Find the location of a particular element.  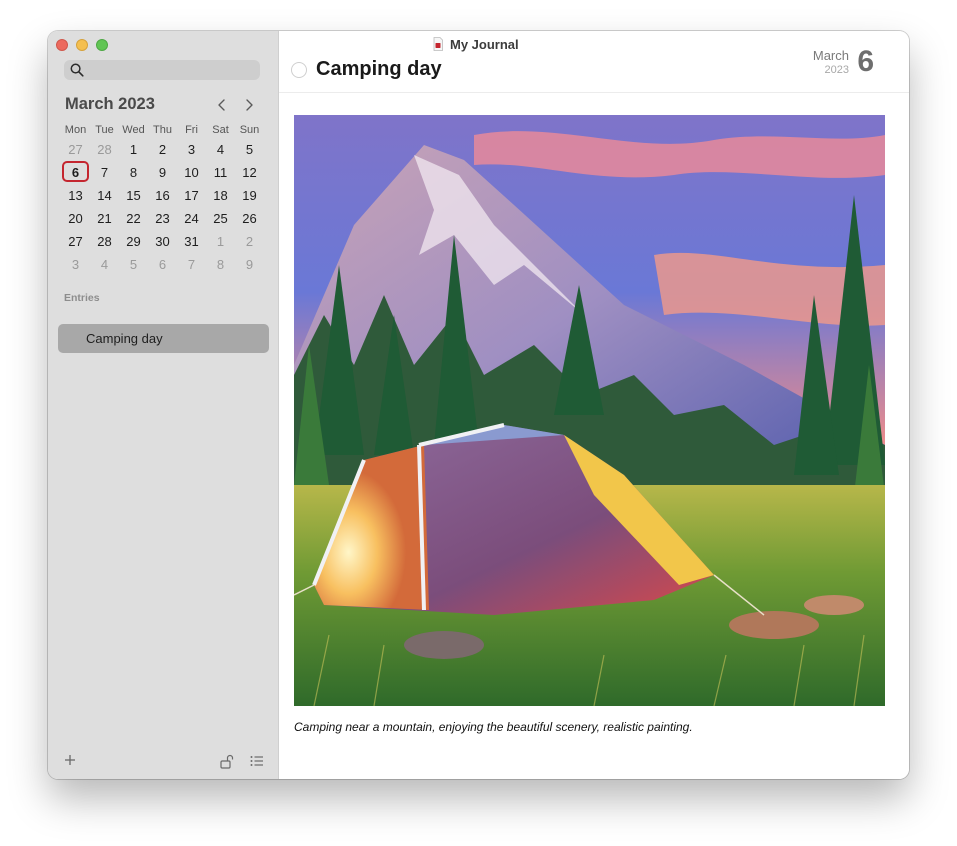

calendar-day: 13 is located at coordinates (75, 196).